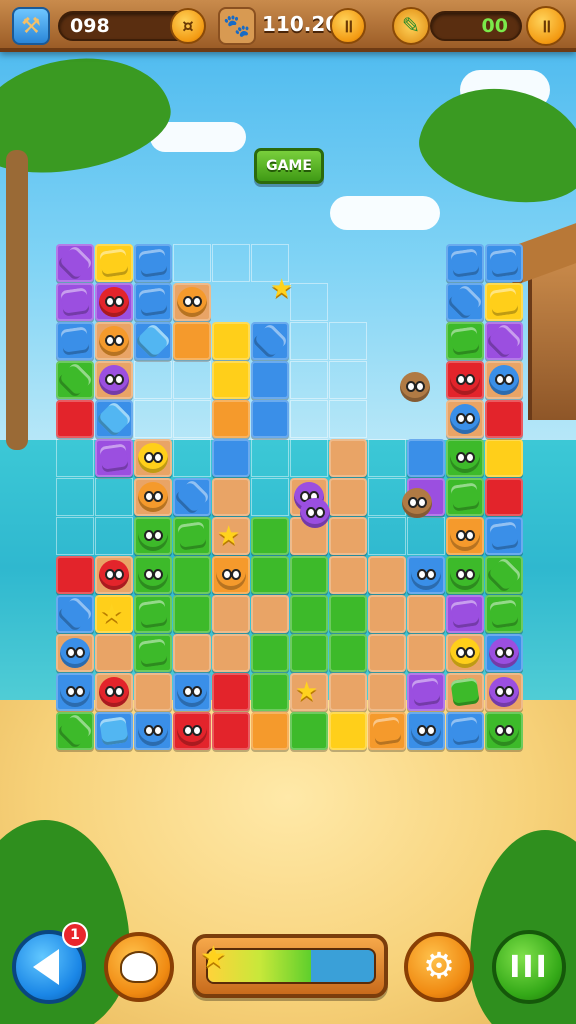 The width and height of the screenshot is (576, 1024). What do you see at coordinates (417, 503) in the screenshot?
I see `floating-creature` at bounding box center [417, 503].